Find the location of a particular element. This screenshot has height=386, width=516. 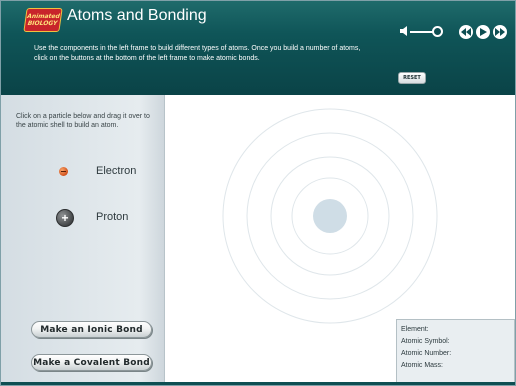

app-title: Atoms and Bonding is located at coordinates (137, 15).